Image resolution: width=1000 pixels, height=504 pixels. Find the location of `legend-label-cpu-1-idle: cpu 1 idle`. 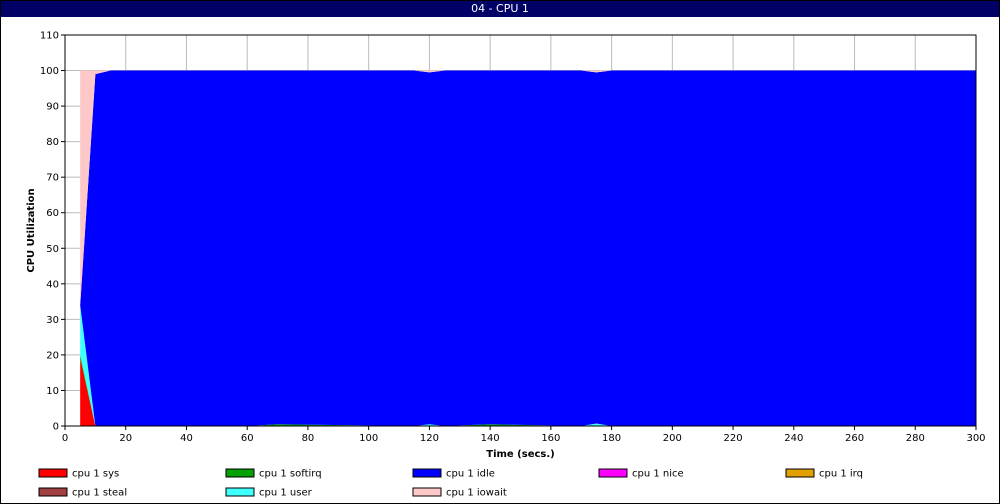

legend-label-cpu-1-idle: cpu 1 idle is located at coordinates (470, 474).